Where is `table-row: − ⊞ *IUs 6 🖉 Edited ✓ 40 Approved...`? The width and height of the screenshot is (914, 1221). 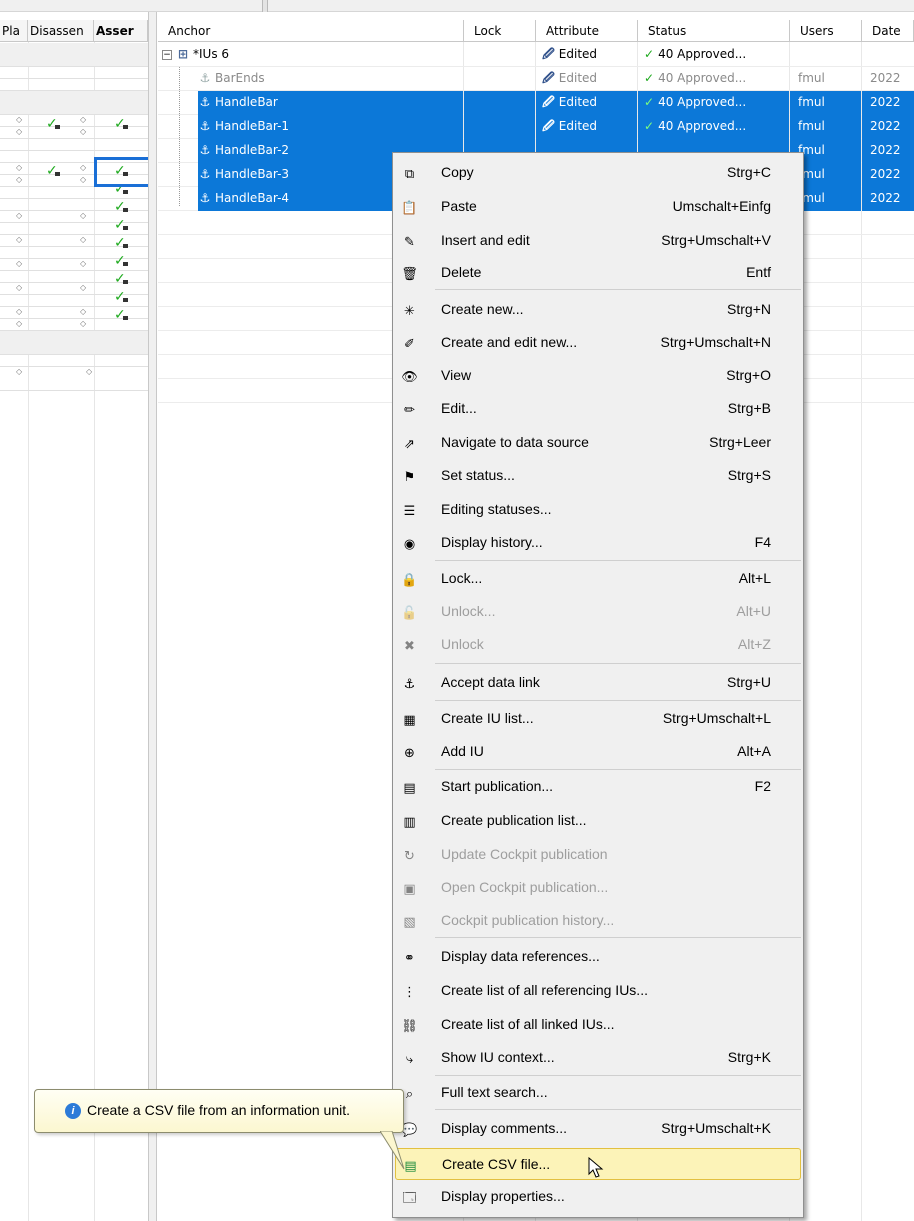
table-row: − ⊞ *IUs 6 🖉 Edited ✓ 40 Approved... is located at coordinates (536, 55).